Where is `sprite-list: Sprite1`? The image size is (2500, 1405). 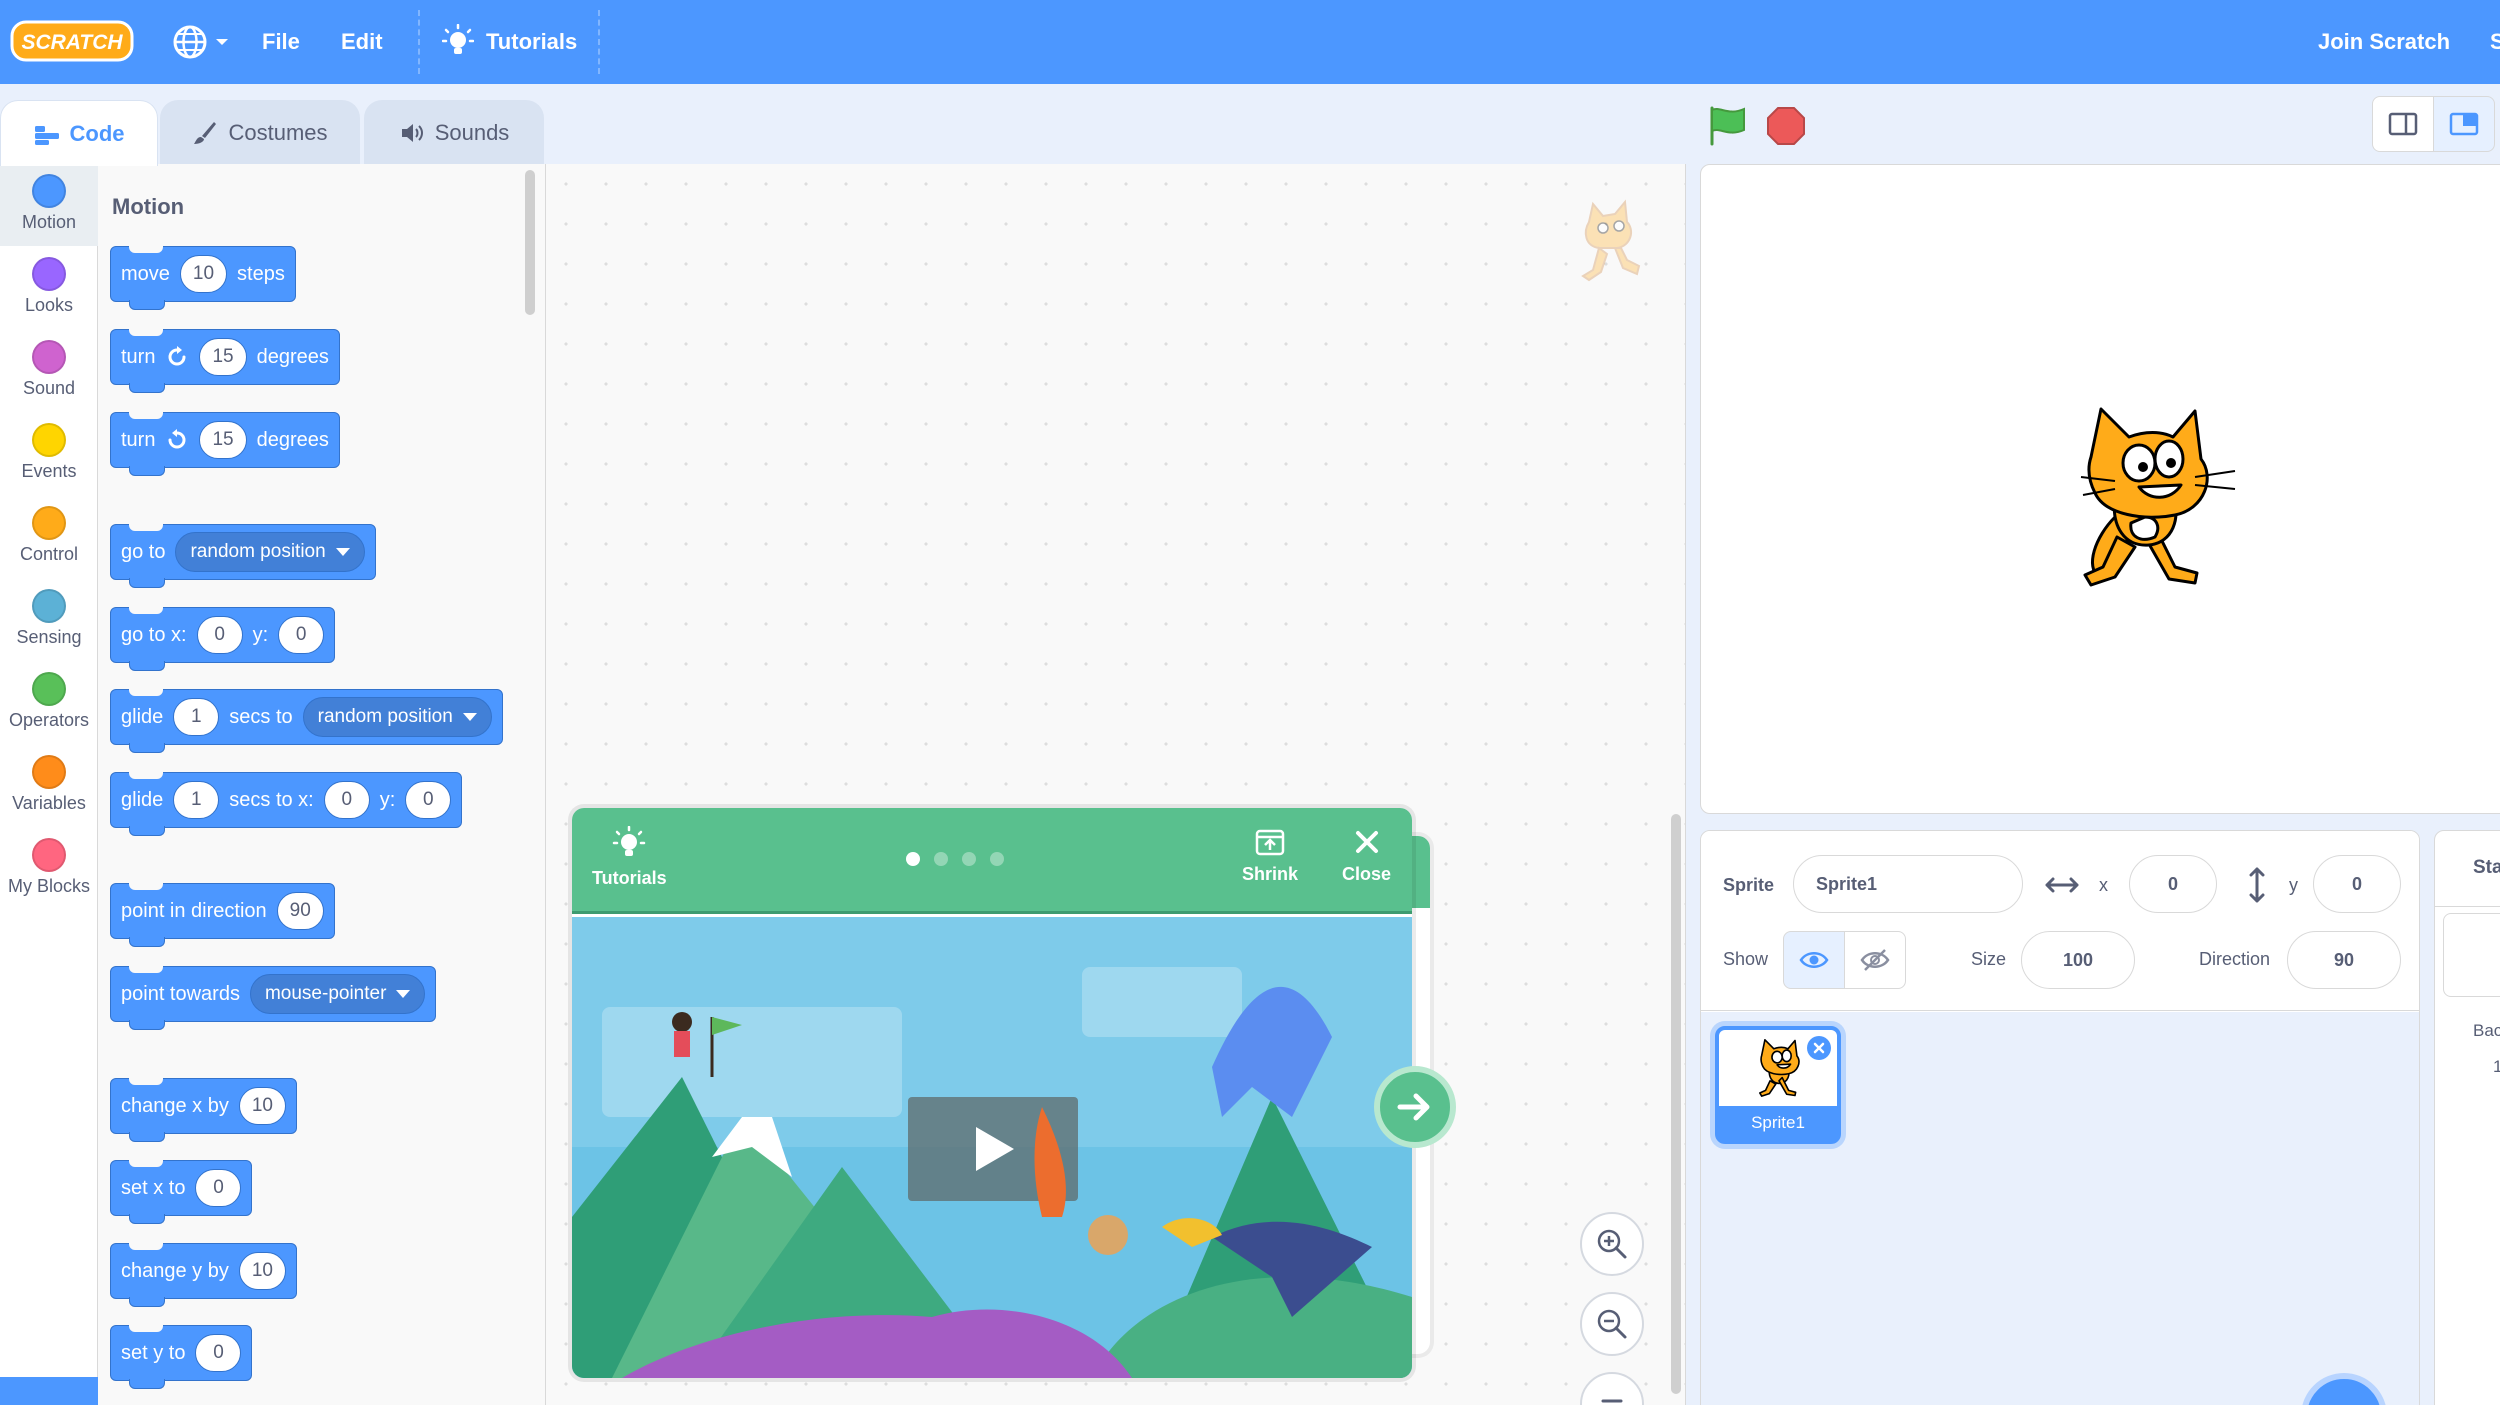
sprite-list: Sprite1 is located at coordinates (2060, 1208).